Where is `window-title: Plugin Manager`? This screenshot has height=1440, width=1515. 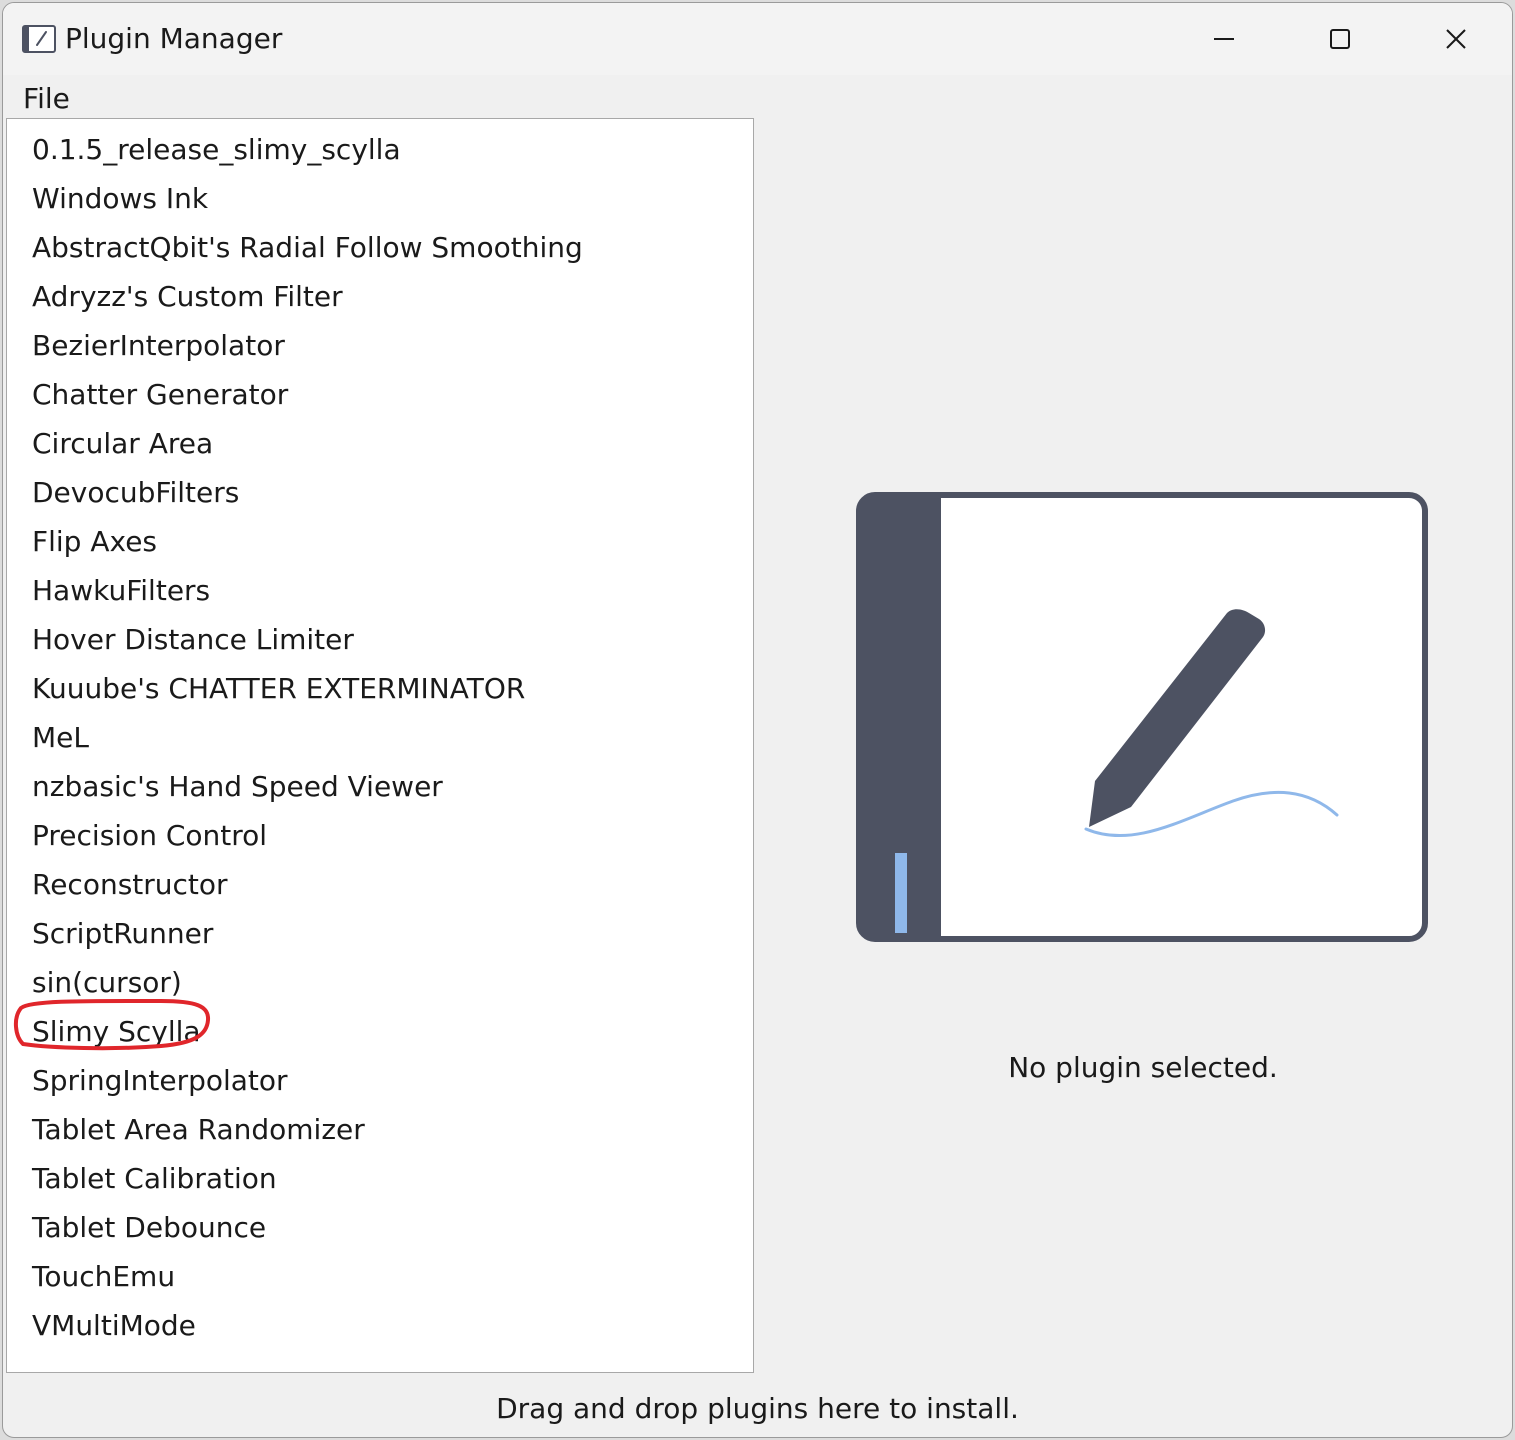
window-title: Plugin Manager is located at coordinates (174, 38).